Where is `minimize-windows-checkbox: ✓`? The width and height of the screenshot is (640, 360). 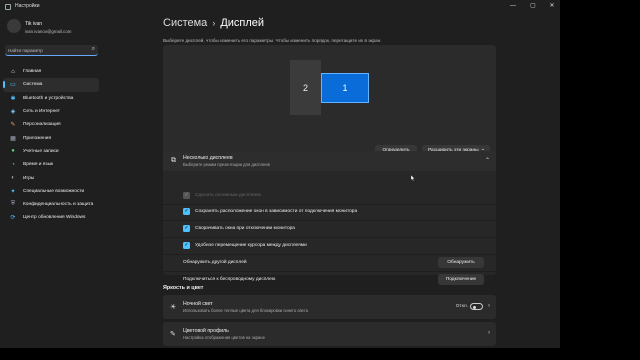 minimize-windows-checkbox: ✓ is located at coordinates (186, 228).